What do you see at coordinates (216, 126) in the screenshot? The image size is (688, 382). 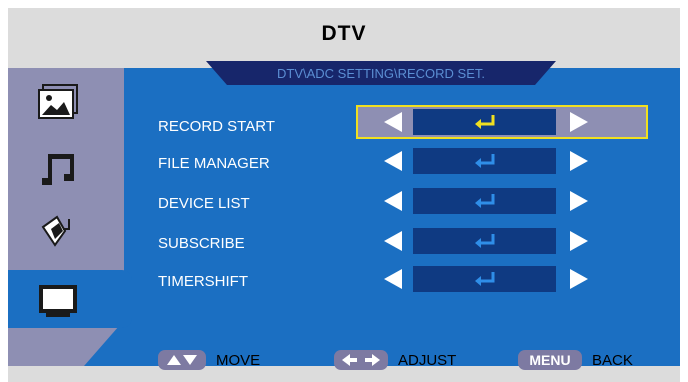 I see `menu-label-record-start: RECORD START` at bounding box center [216, 126].